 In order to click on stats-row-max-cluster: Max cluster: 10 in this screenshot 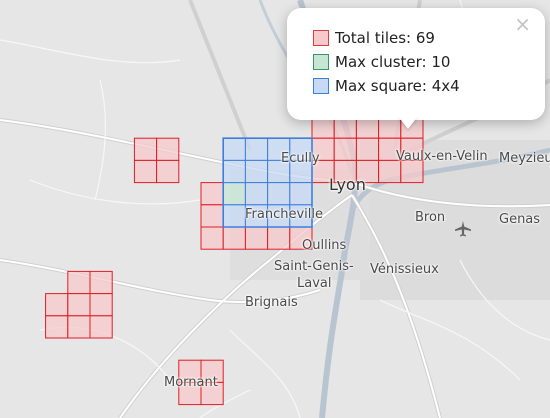, I will do `click(381, 62)`.